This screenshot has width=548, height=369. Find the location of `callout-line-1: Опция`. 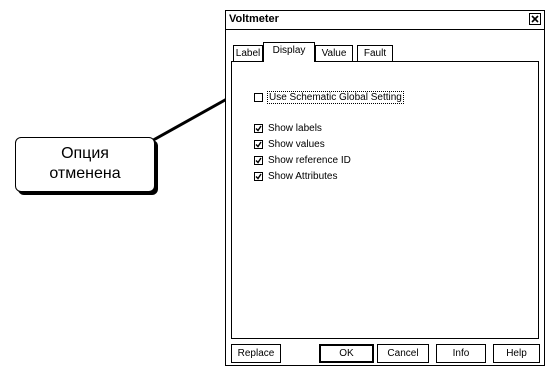

callout-line-1: Опция is located at coordinates (85, 153).